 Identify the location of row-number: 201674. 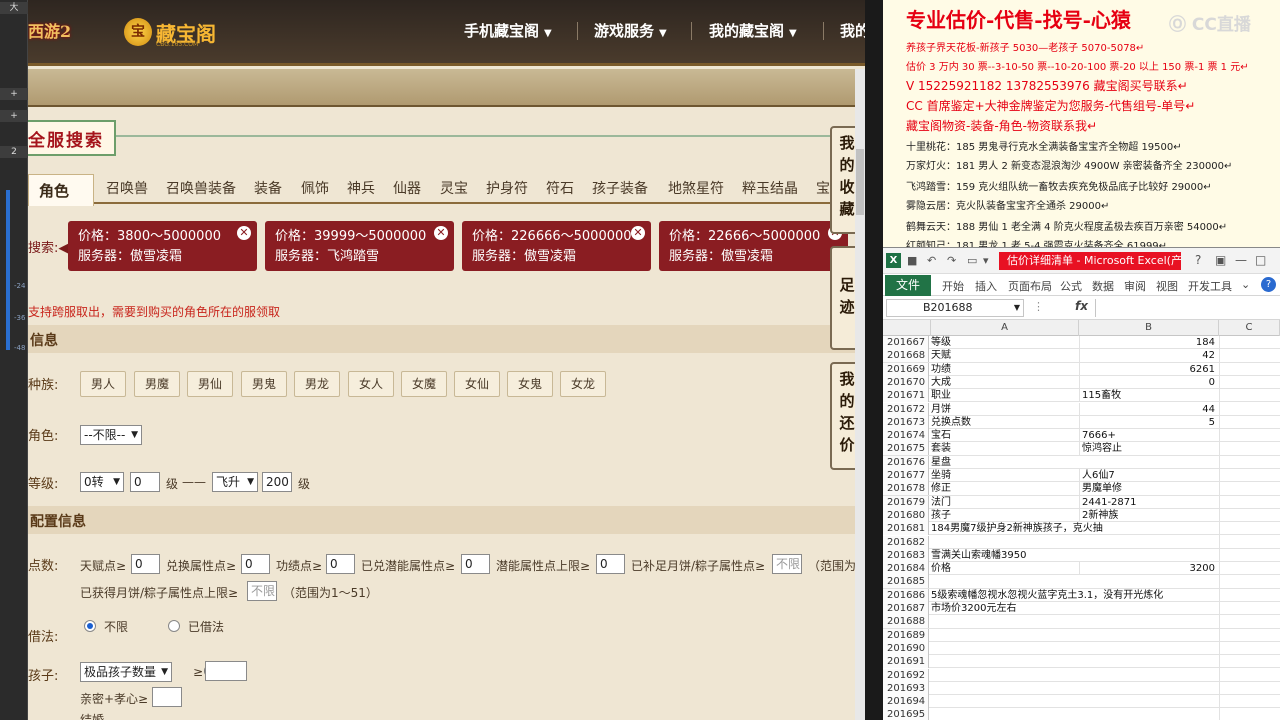
(906, 436).